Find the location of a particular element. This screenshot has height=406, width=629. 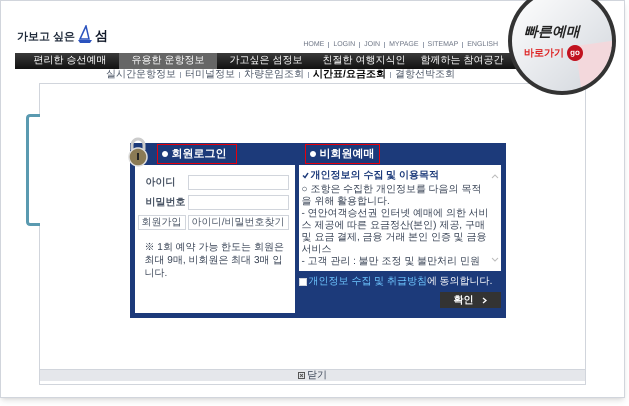

sailboat-icon is located at coordinates (85, 35).